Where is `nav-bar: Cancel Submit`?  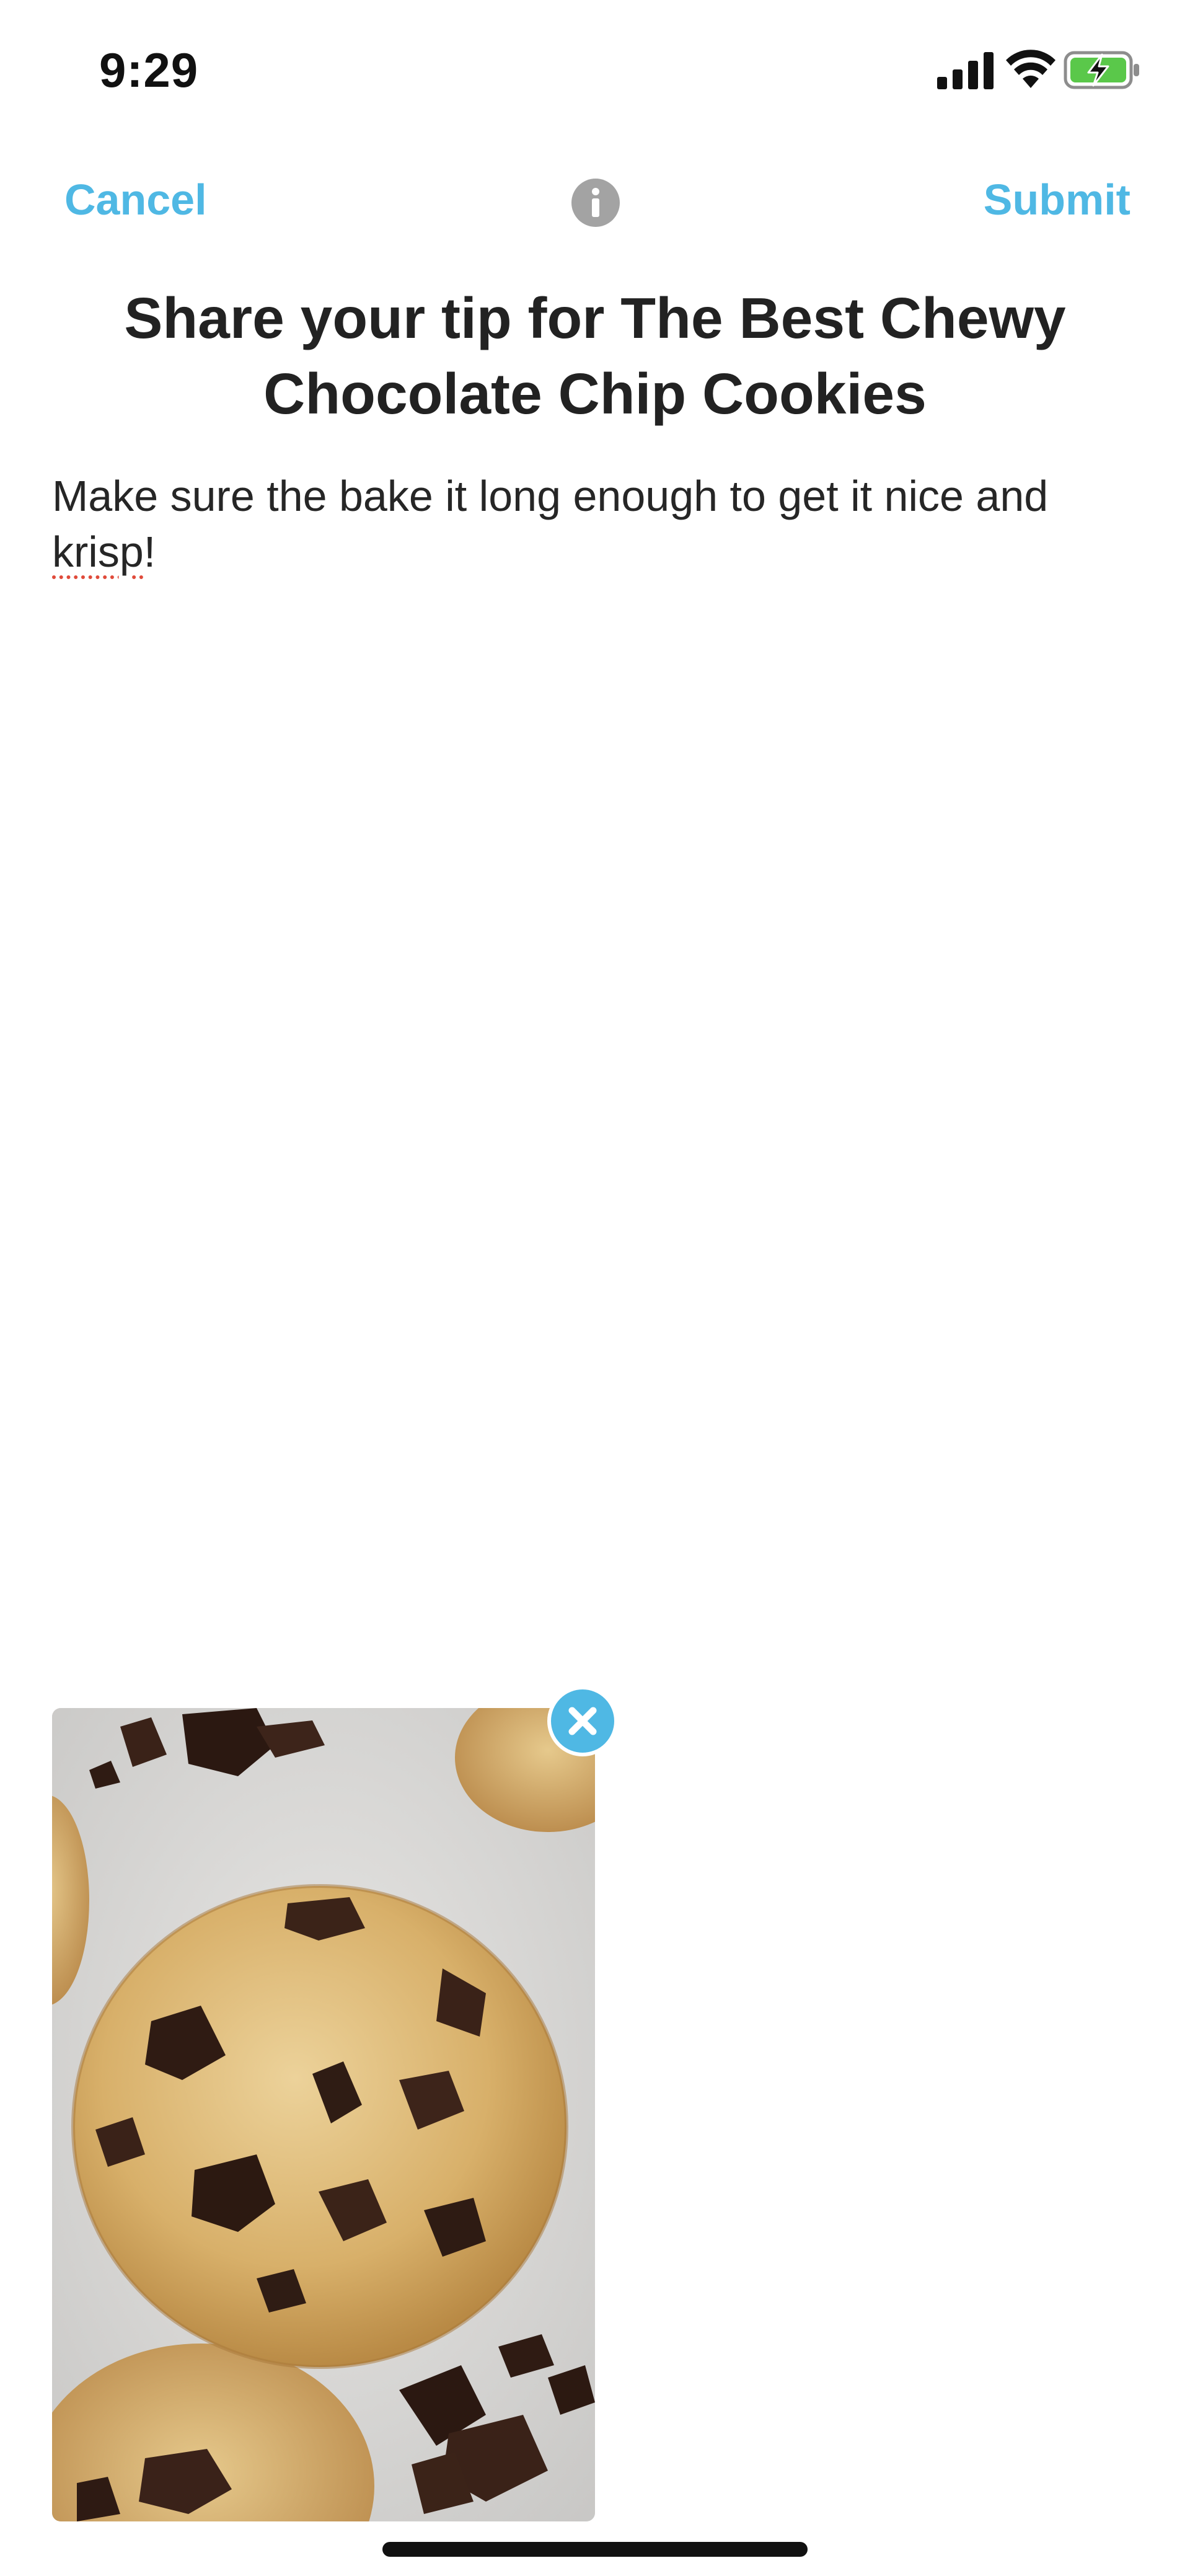 nav-bar: Cancel Submit is located at coordinates (595, 201).